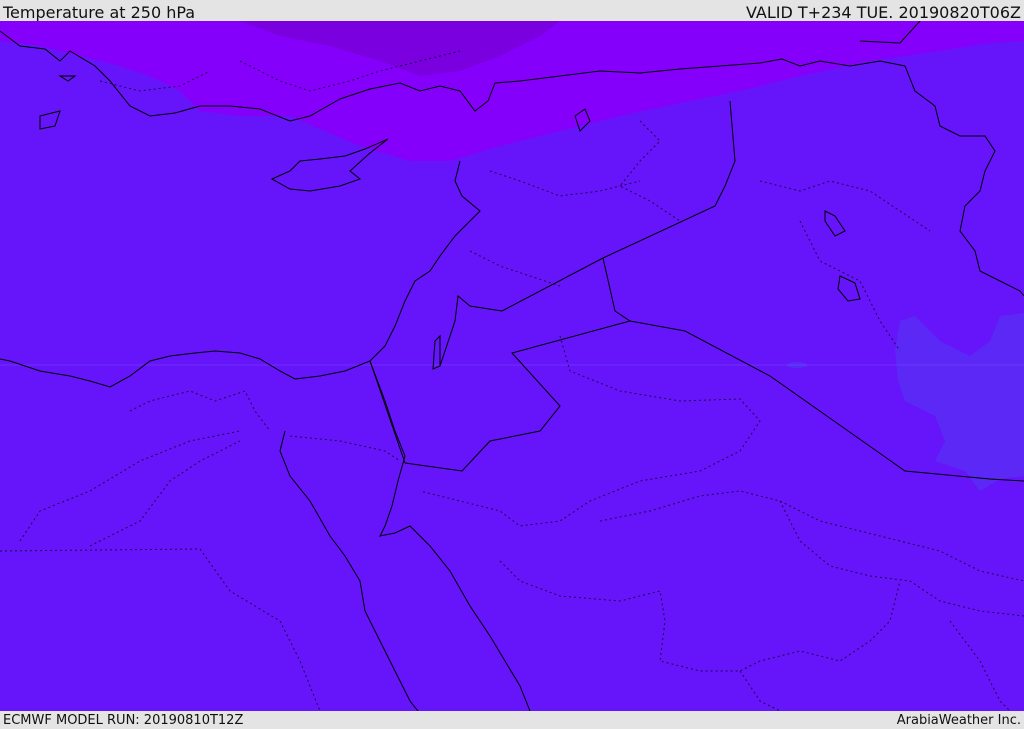 This screenshot has height=729, width=1024. Describe the element at coordinates (958, 720) in the screenshot. I see `credit-label: ArabiaWeather Inc.` at that location.